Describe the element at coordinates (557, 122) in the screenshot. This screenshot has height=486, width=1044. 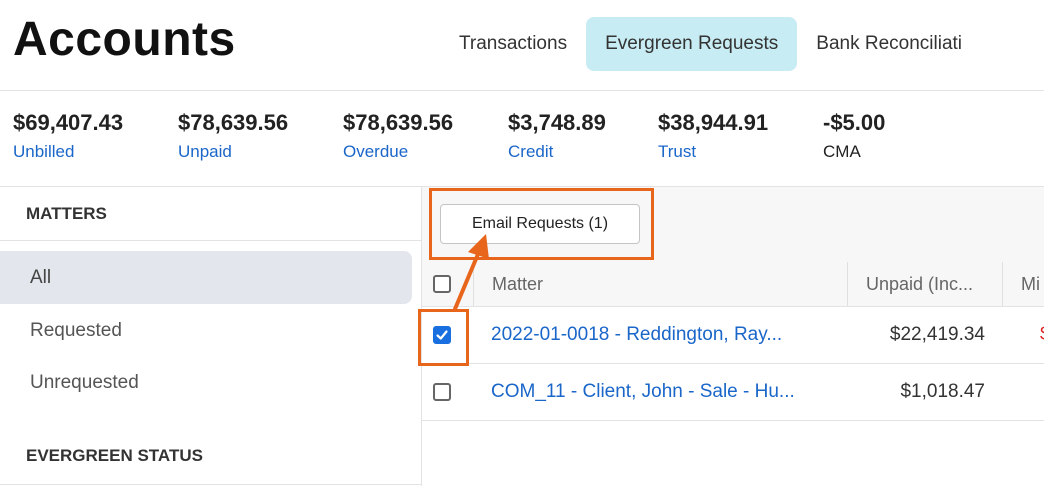
I see `stat-amount: $3,748.89` at that location.